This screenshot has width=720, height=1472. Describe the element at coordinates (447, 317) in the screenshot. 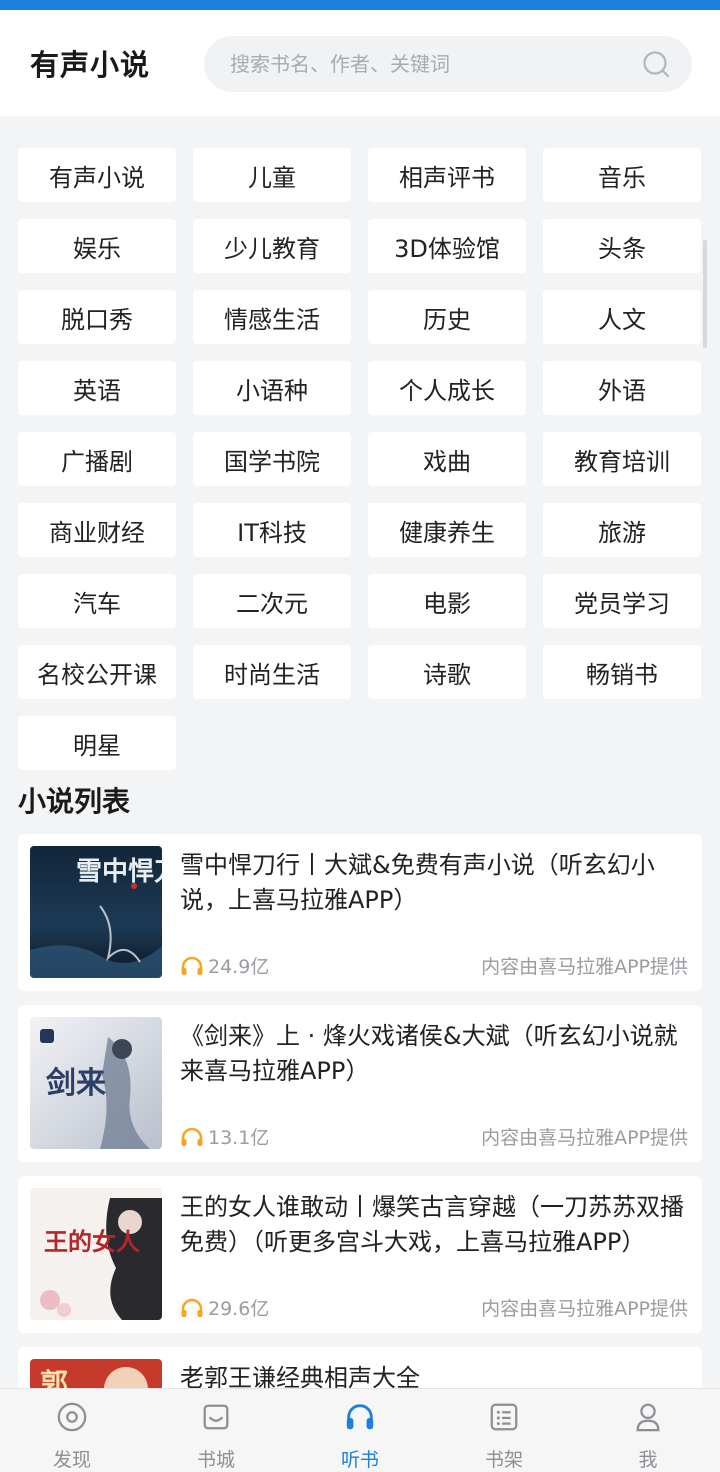

I see `category-item: 历史` at that location.